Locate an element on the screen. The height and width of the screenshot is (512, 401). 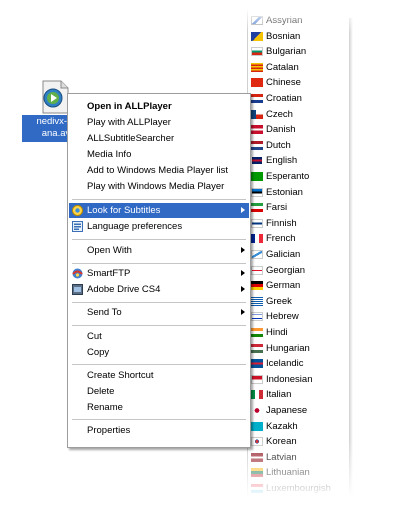
language-item-catalan: Catalan is located at coordinates (298, 68).